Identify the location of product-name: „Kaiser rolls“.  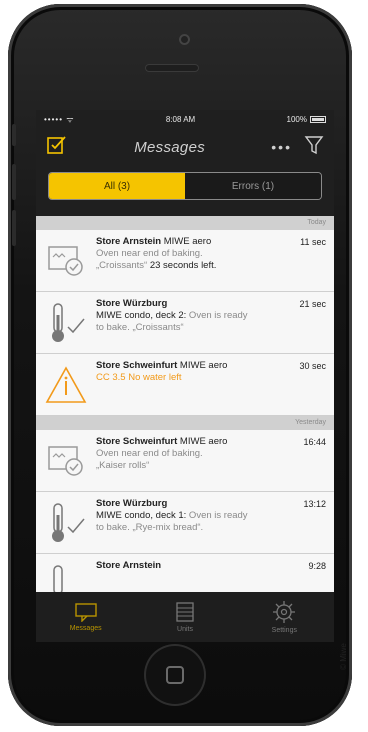
(123, 465).